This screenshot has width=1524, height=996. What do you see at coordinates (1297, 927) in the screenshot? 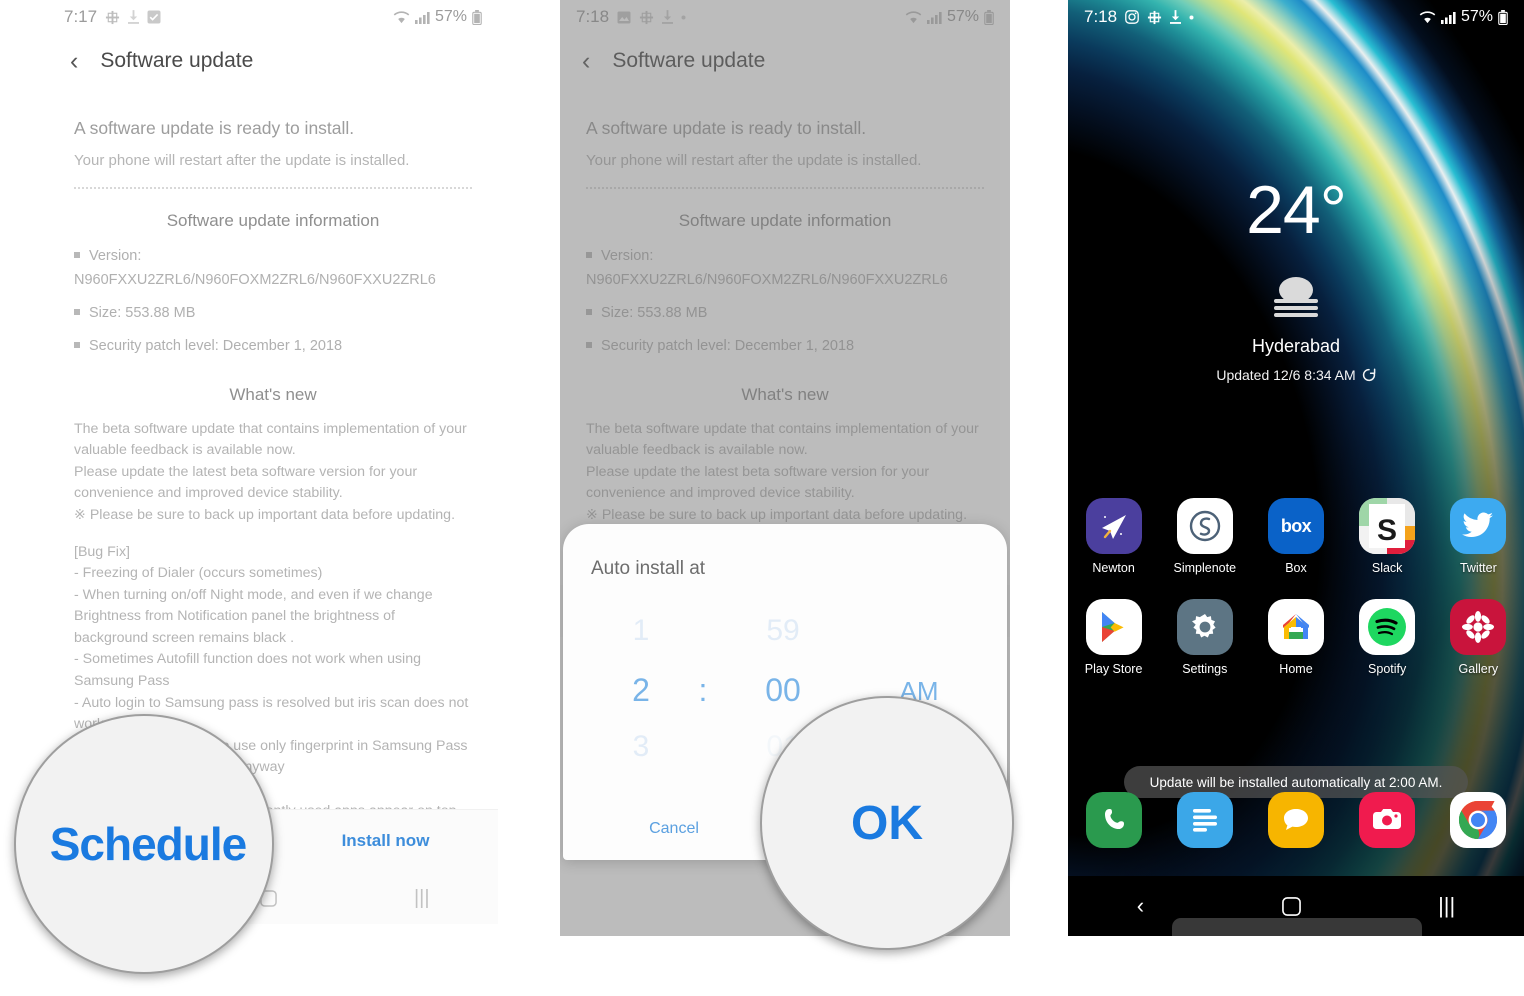
I see `nav-gesture-hint` at bounding box center [1297, 927].